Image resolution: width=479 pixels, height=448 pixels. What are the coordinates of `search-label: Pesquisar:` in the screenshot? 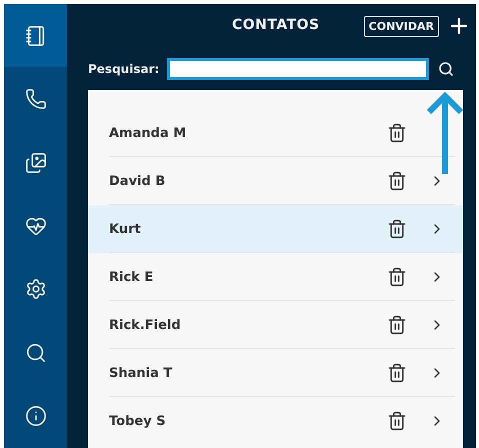 It's located at (124, 69).